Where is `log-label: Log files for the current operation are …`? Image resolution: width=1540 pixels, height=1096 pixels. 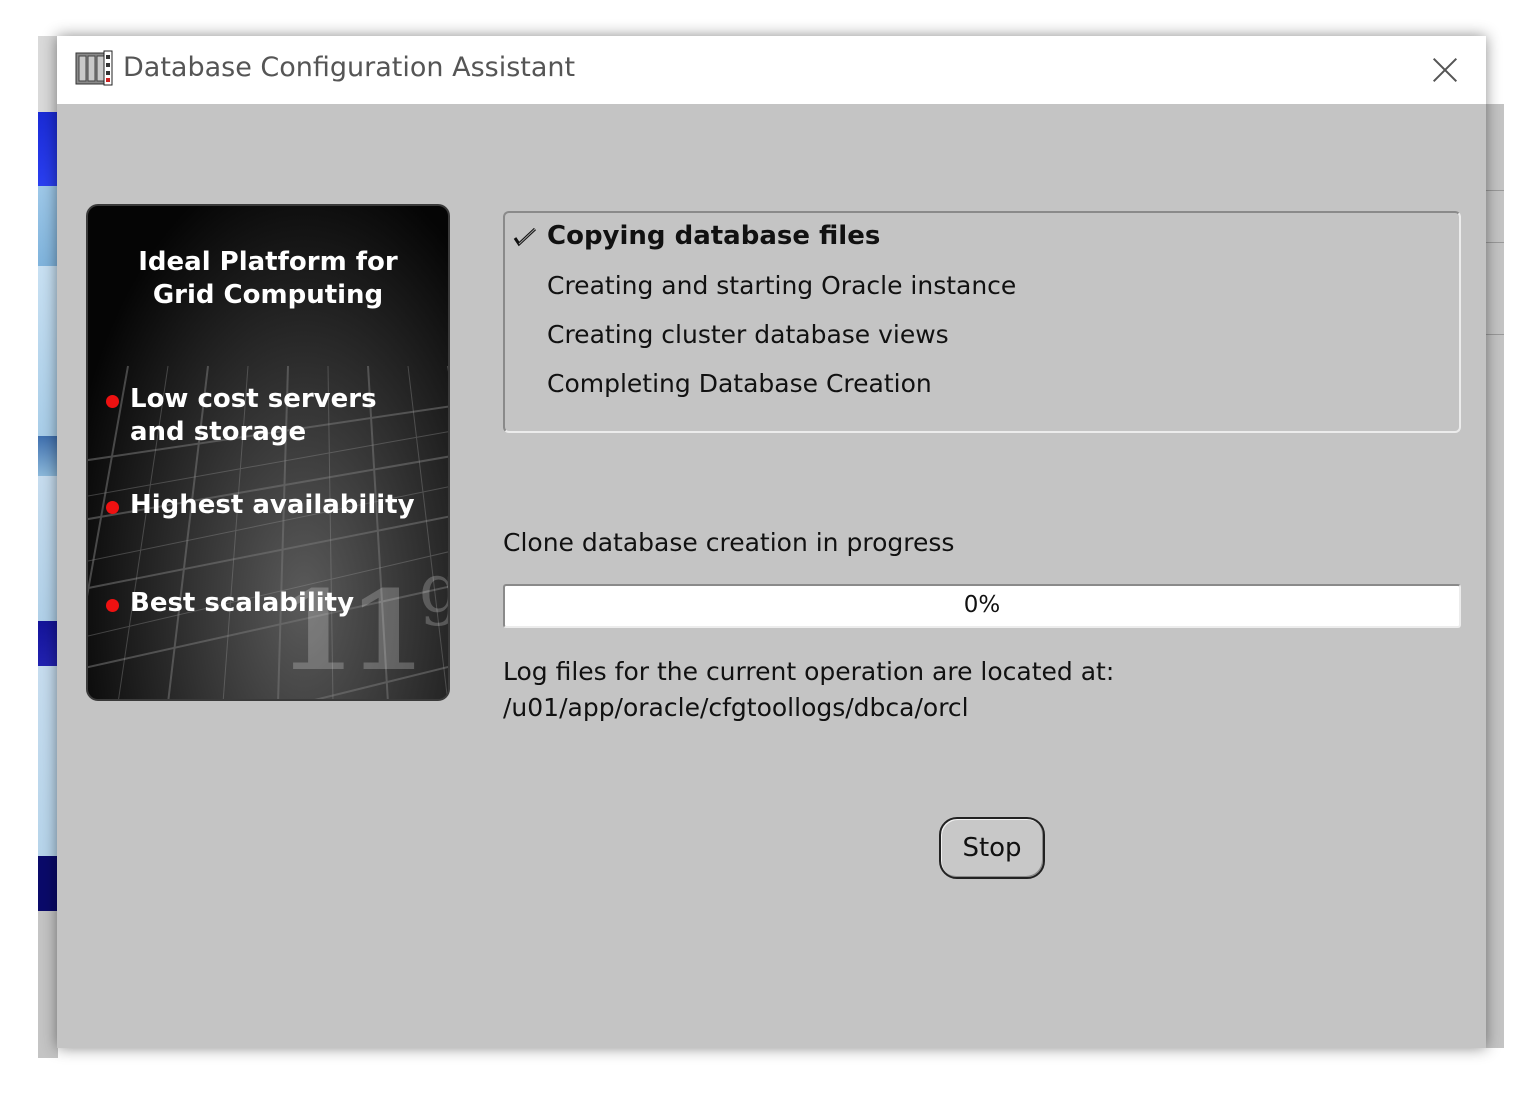
log-label: Log files for the current operation are … is located at coordinates (809, 671).